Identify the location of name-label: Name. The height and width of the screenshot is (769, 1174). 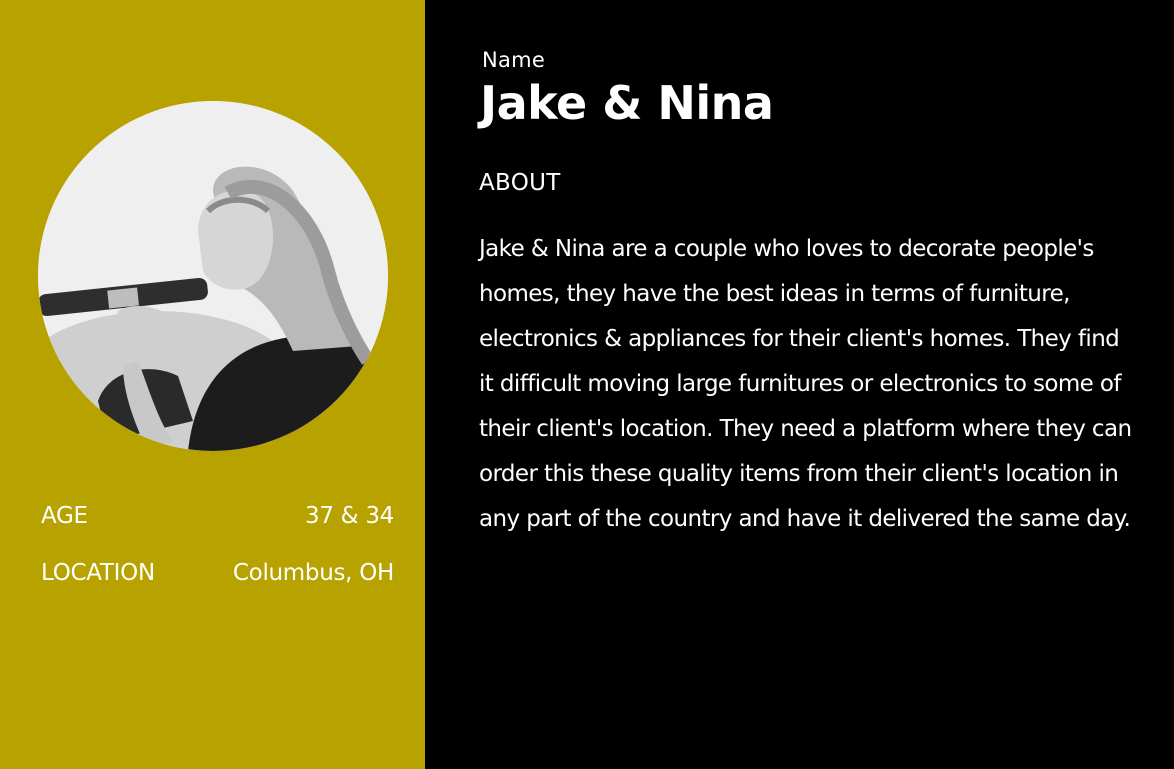
(514, 60).